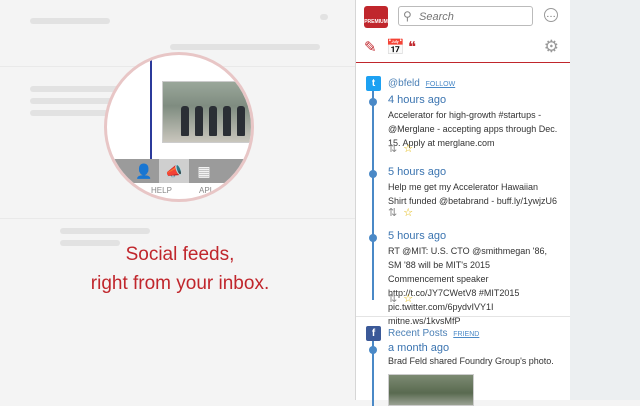 Image resolution: width=640 pixels, height=406 pixels. Describe the element at coordinates (204, 171) in the screenshot. I see `building-icon: ▦` at that location.